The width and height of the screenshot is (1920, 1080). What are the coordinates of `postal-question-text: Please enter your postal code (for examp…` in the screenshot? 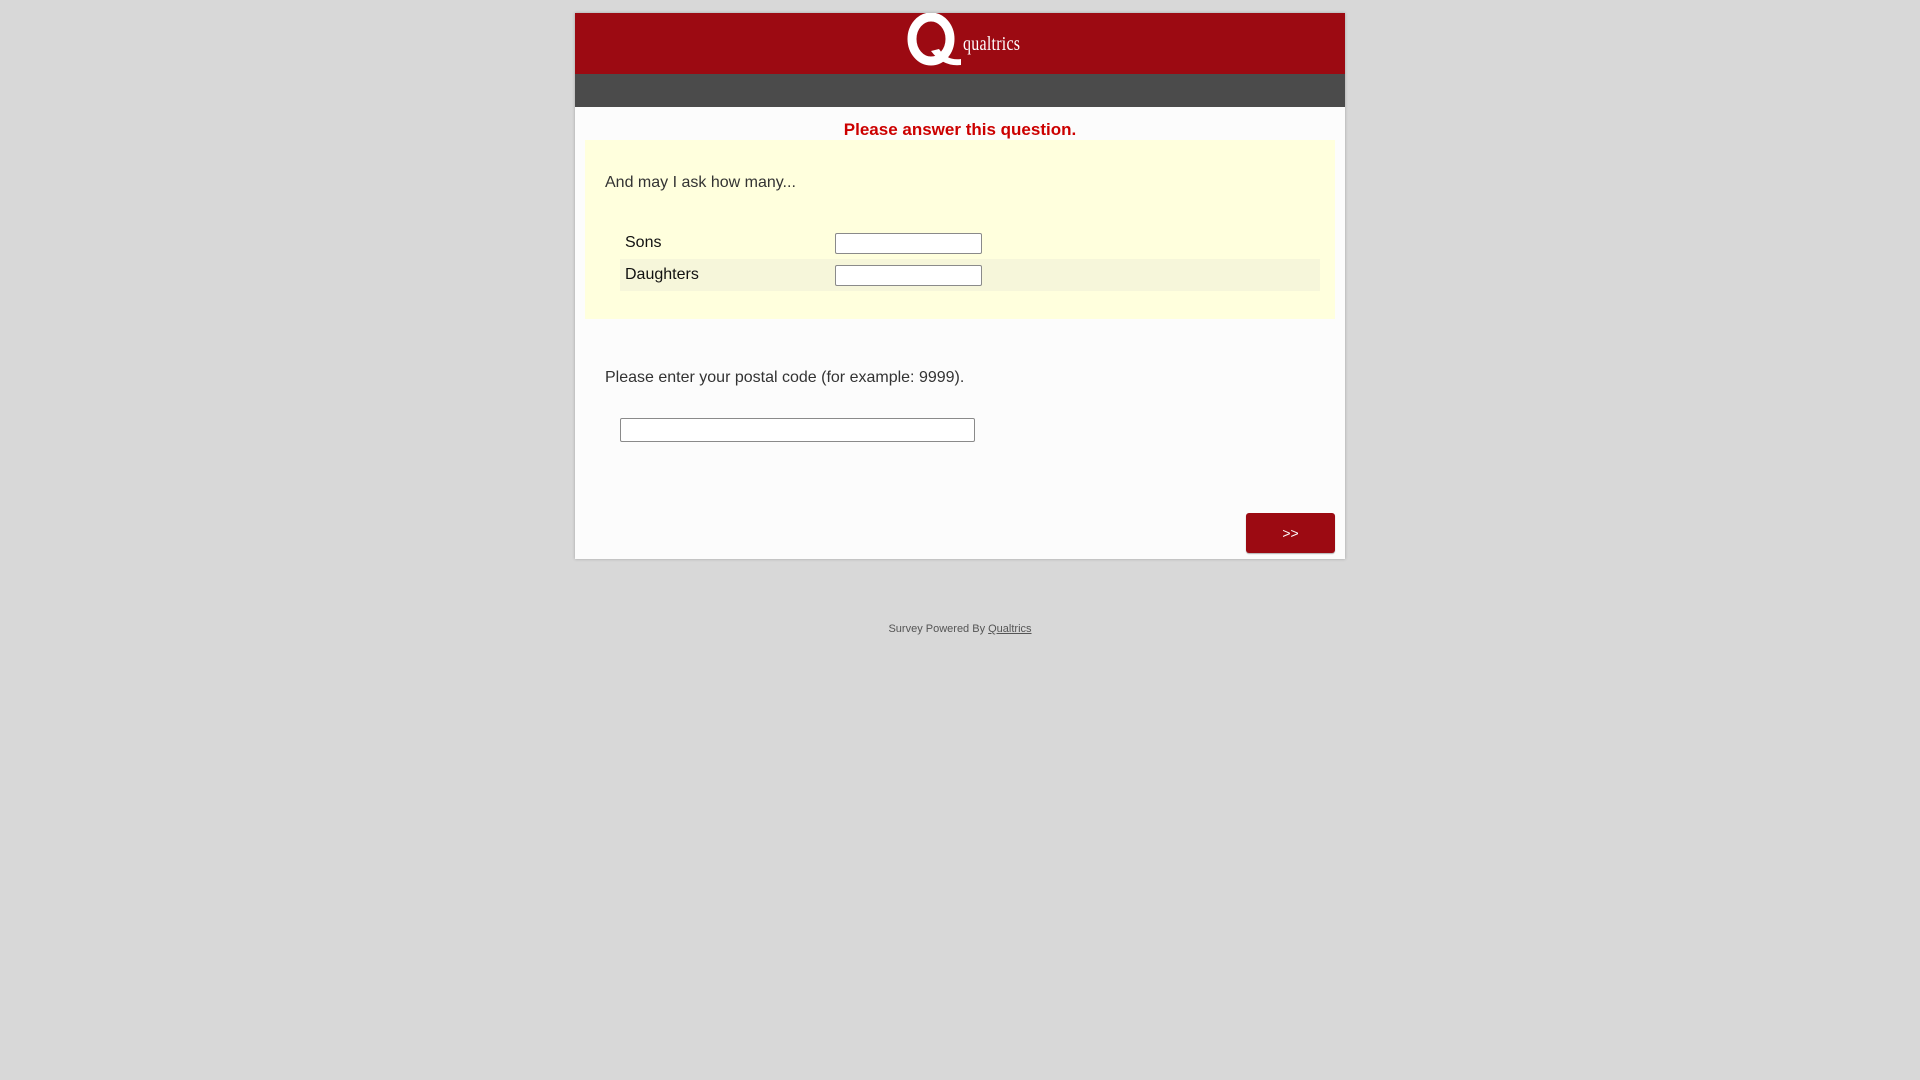 It's located at (785, 377).